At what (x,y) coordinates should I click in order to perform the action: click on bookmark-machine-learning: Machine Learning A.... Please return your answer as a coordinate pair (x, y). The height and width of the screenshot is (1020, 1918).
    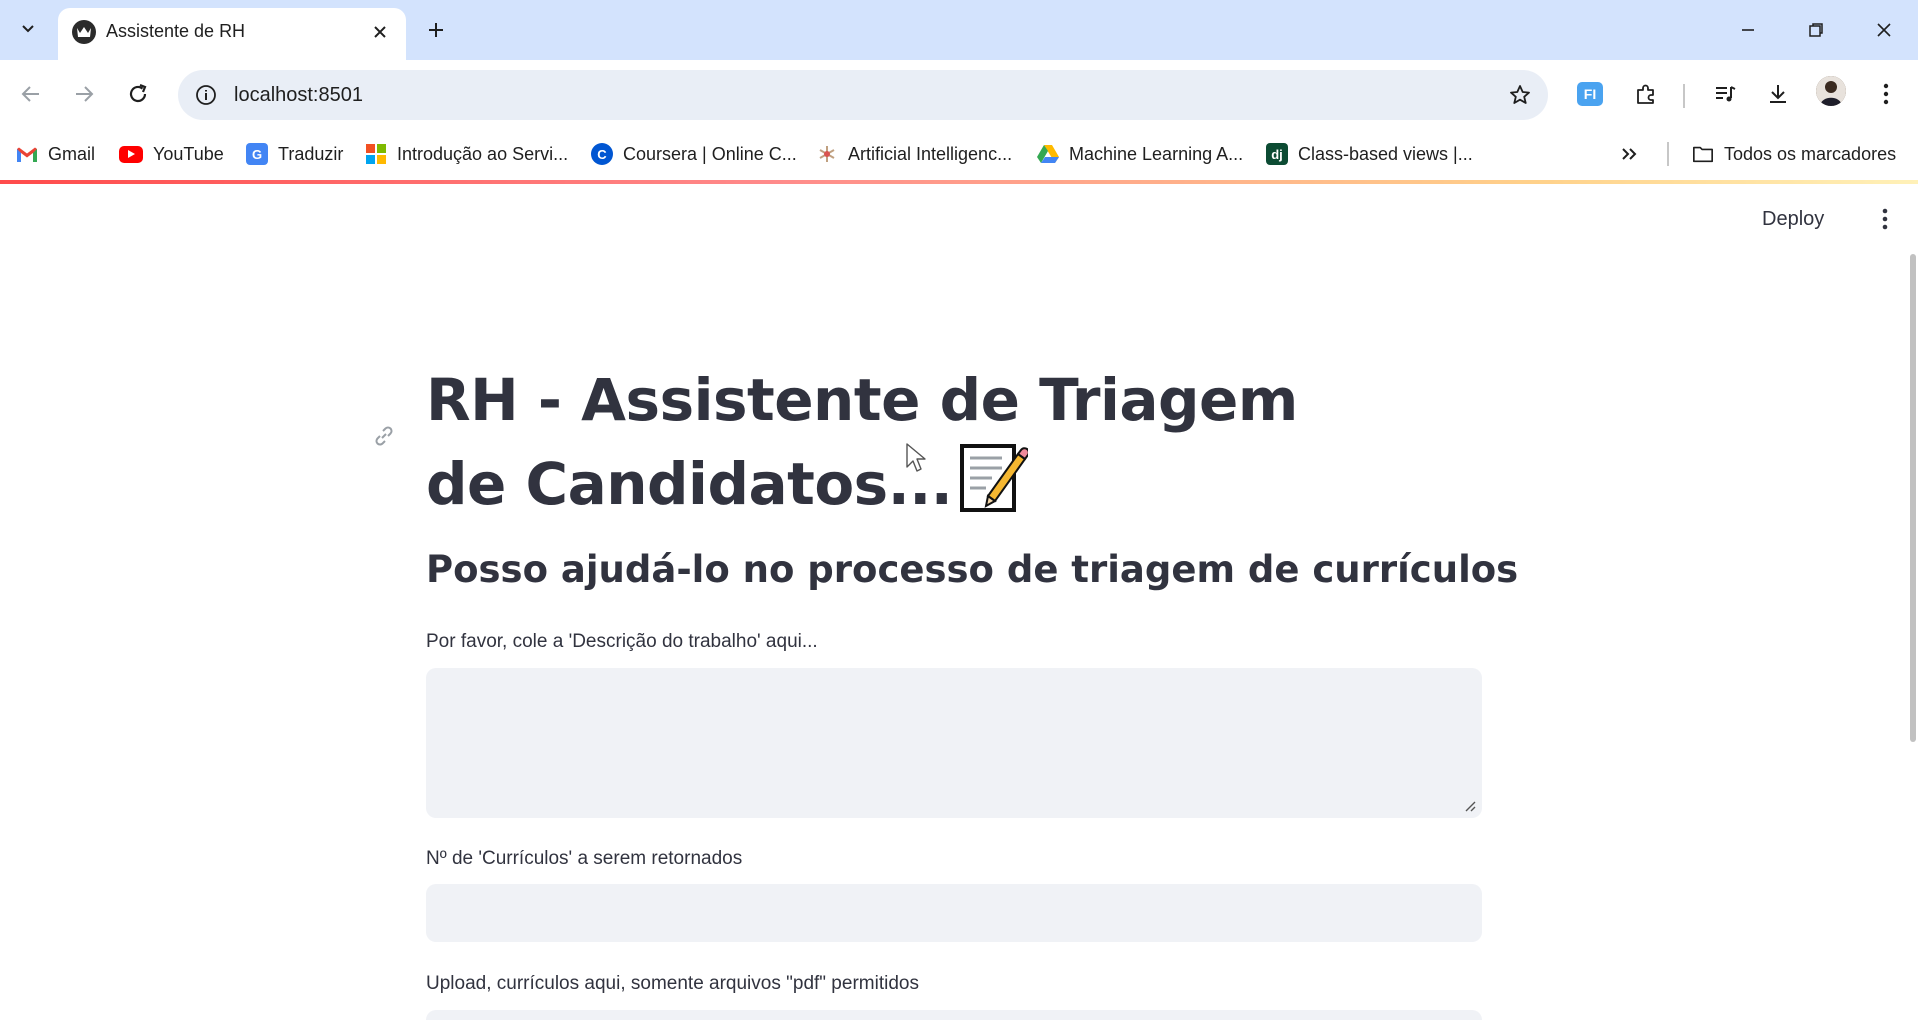
    Looking at the image, I should click on (1140, 154).